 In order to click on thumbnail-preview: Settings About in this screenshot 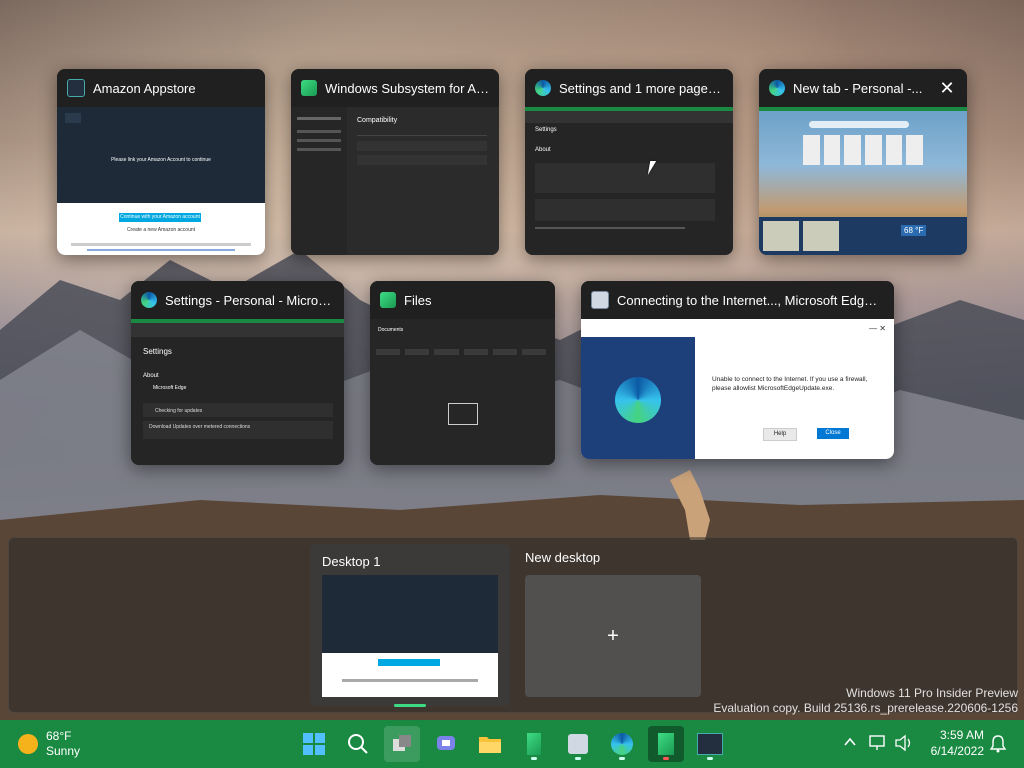, I will do `click(629, 181)`.